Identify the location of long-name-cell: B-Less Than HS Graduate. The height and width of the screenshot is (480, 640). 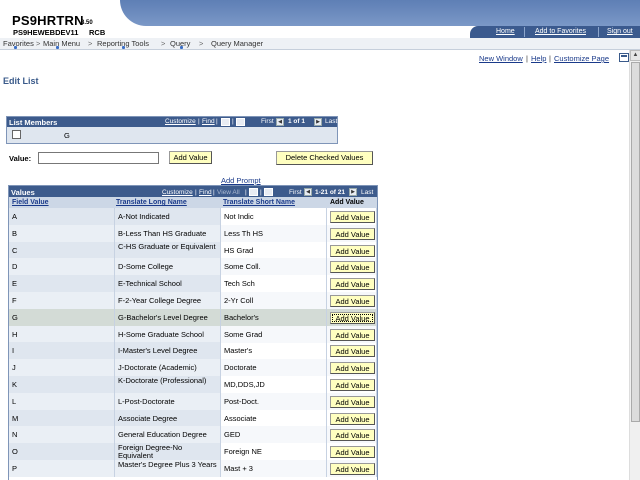
(168, 233).